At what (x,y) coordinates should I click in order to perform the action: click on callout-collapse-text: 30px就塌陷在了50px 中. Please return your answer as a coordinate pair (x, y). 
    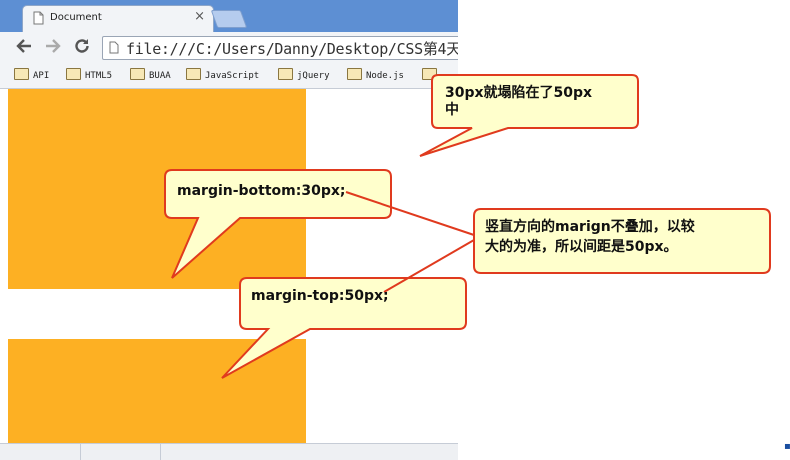
    Looking at the image, I should click on (519, 101).